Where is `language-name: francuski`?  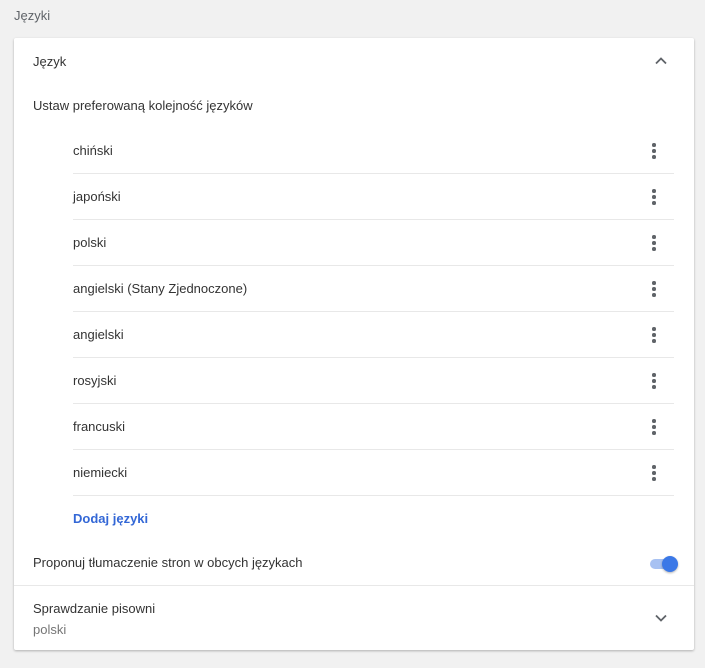 language-name: francuski is located at coordinates (99, 426).